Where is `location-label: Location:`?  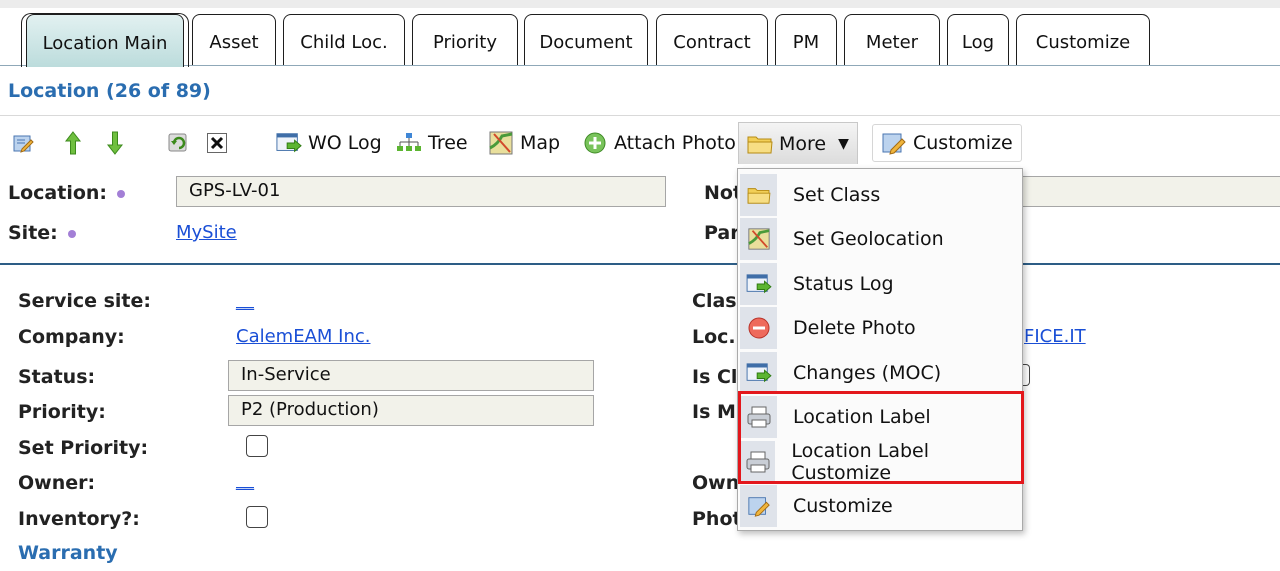 location-label: Location: is located at coordinates (67, 193).